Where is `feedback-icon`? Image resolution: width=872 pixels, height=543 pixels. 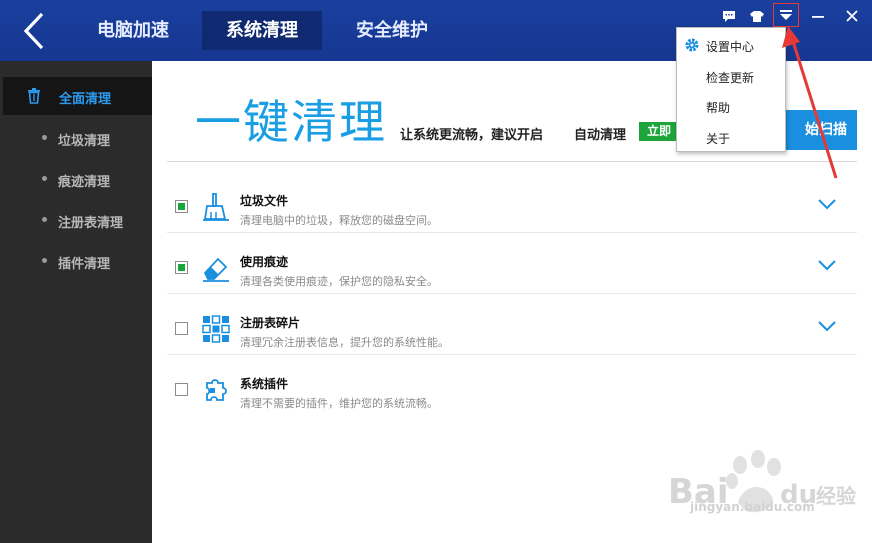 feedback-icon is located at coordinates (729, 16).